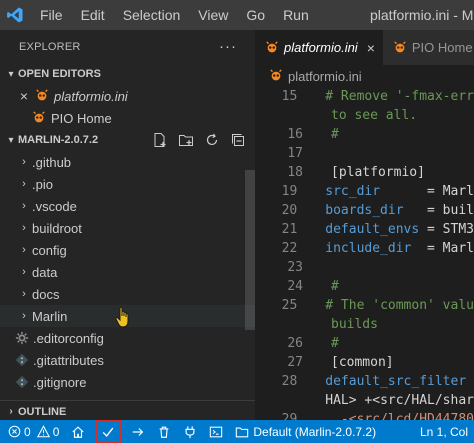  What do you see at coordinates (45, 272) in the screenshot?
I see `folder-label: data` at bounding box center [45, 272].